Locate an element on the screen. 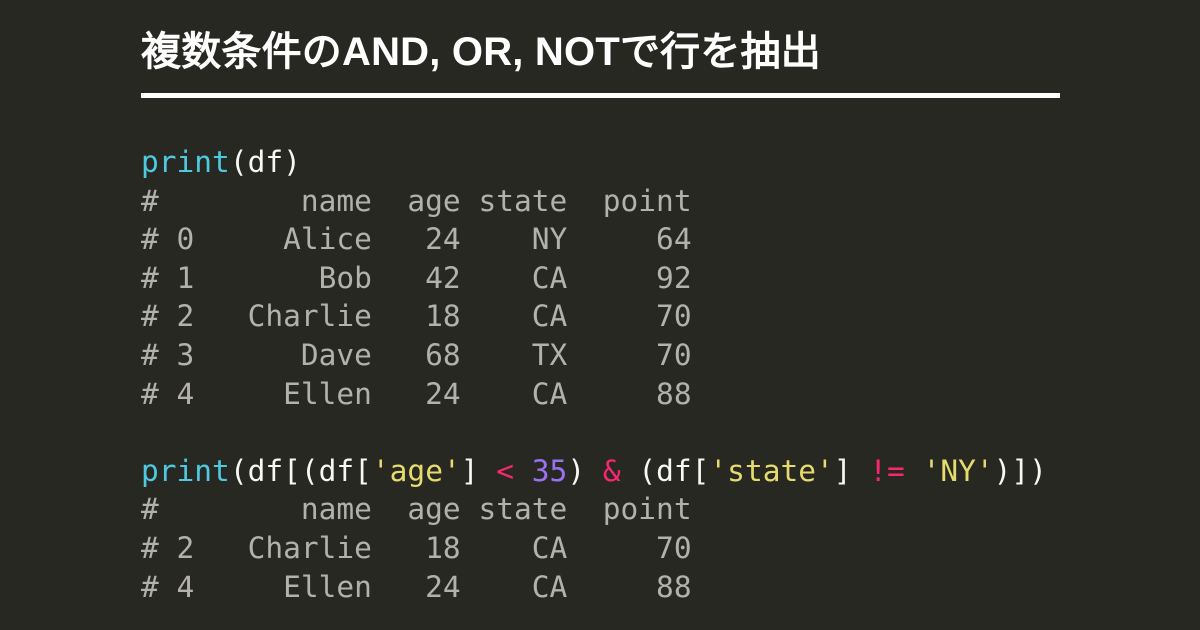 Image resolution: width=1200 pixels, height=630 pixels. code-token-string: 'NY' is located at coordinates (958, 470).